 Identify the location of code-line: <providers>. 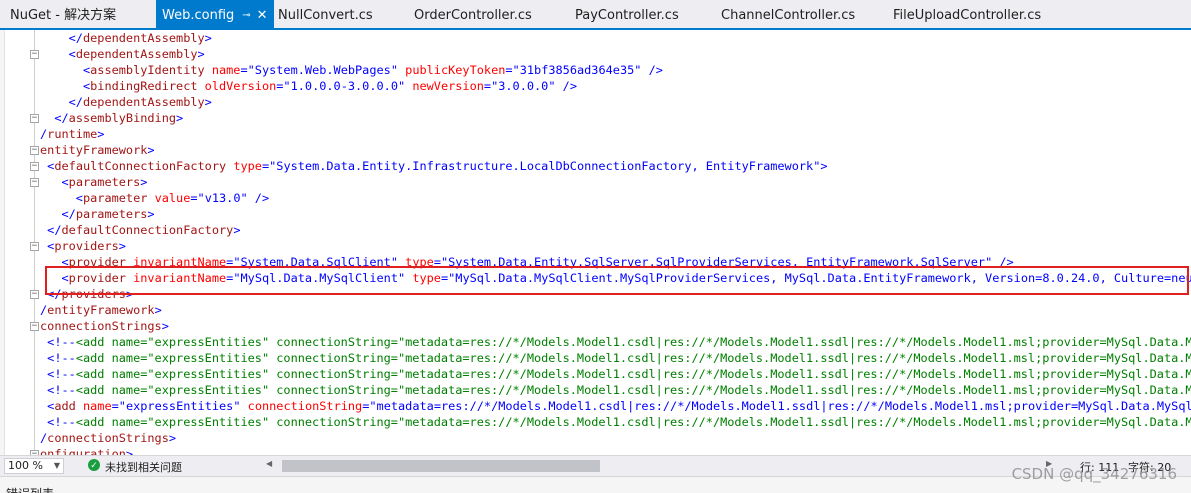
(83, 246).